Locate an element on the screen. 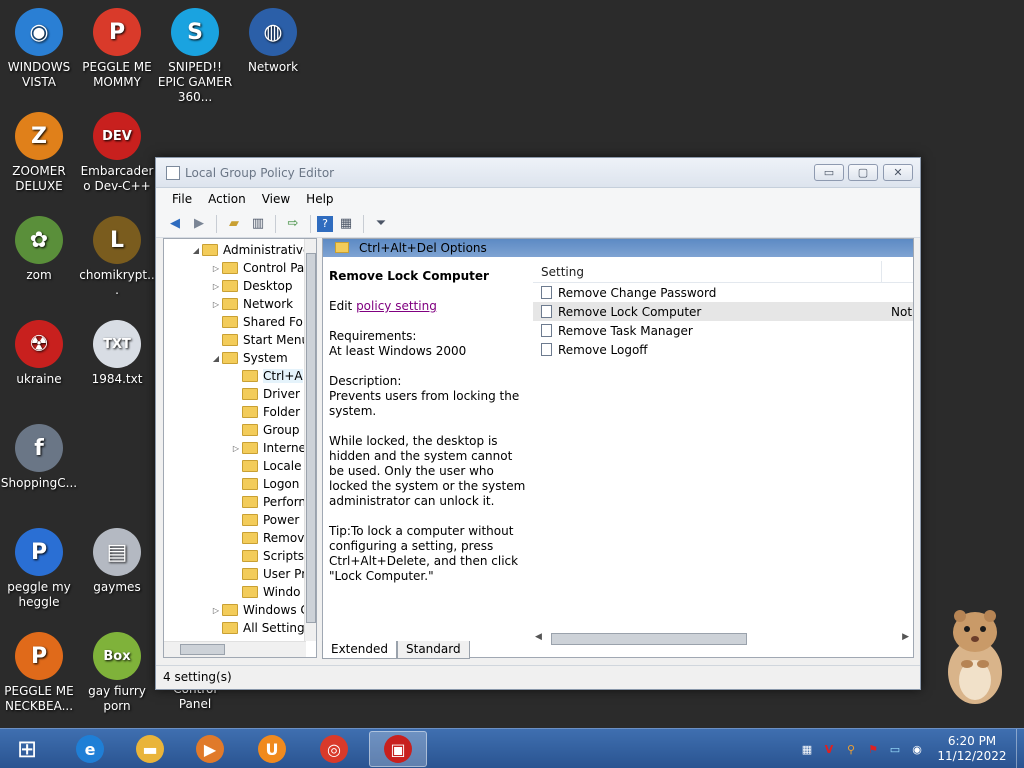  help-icon: ? is located at coordinates (325, 223).